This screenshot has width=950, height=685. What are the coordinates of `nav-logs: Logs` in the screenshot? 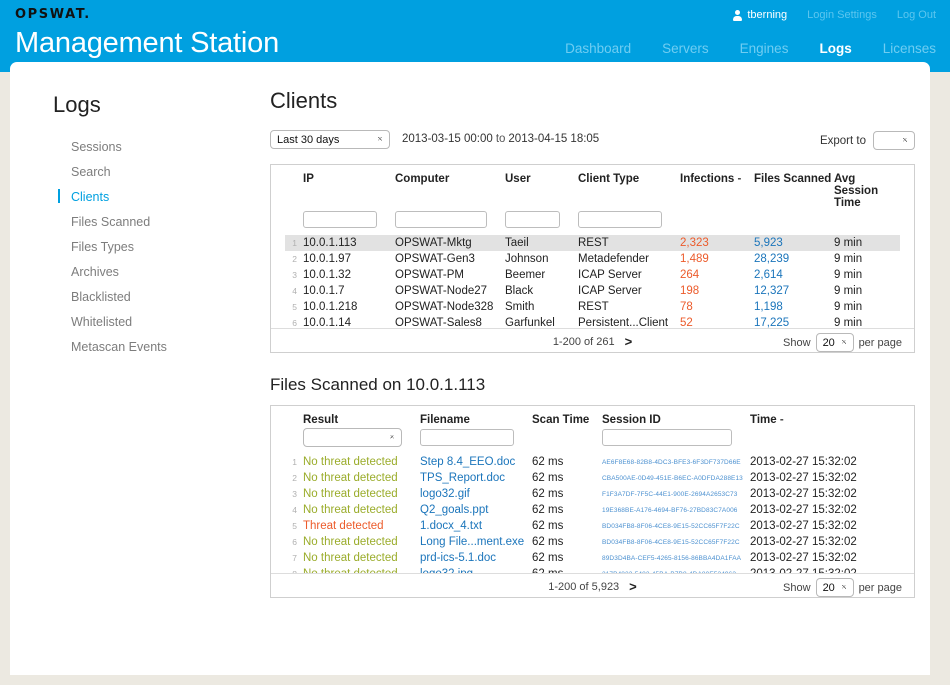 It's located at (835, 48).